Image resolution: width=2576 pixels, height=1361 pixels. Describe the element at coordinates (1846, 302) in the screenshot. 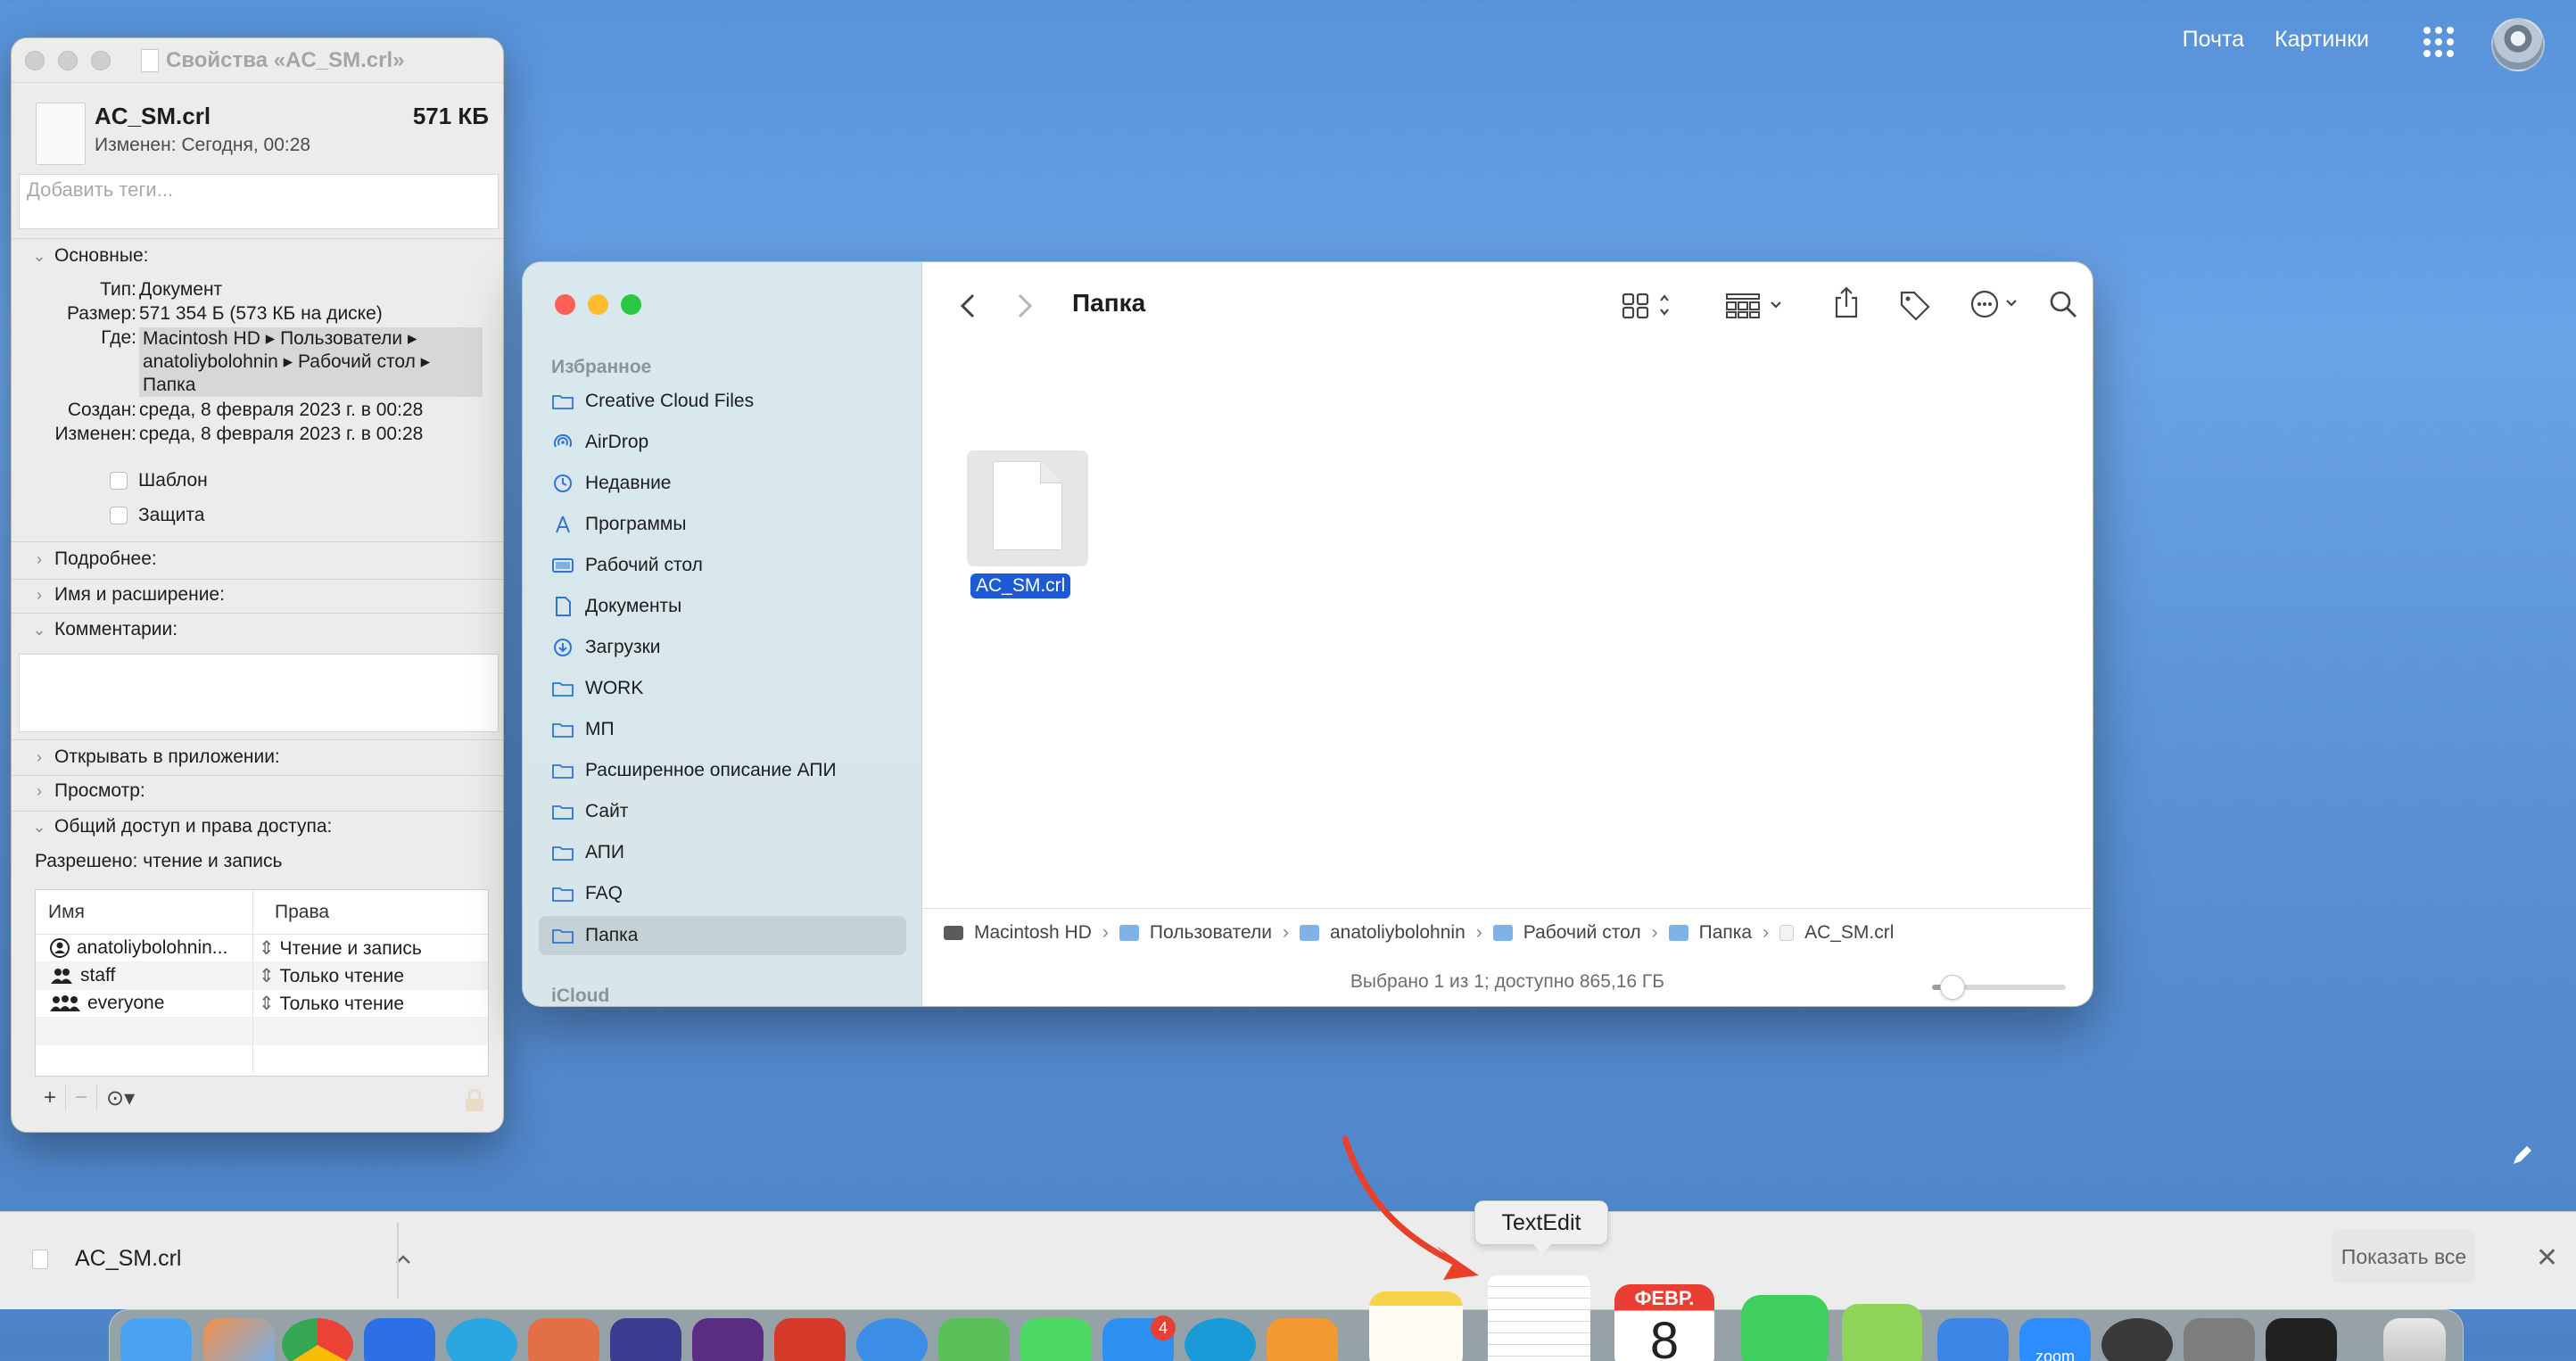

I see `share-icon` at that location.